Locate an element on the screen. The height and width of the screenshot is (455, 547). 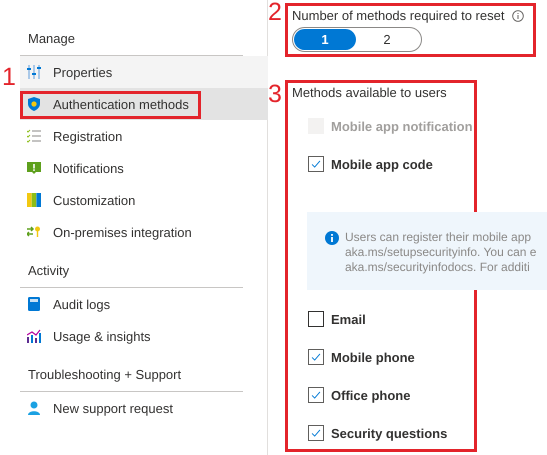
info-text: Users can register their mobile app is located at coordinates (438, 237).